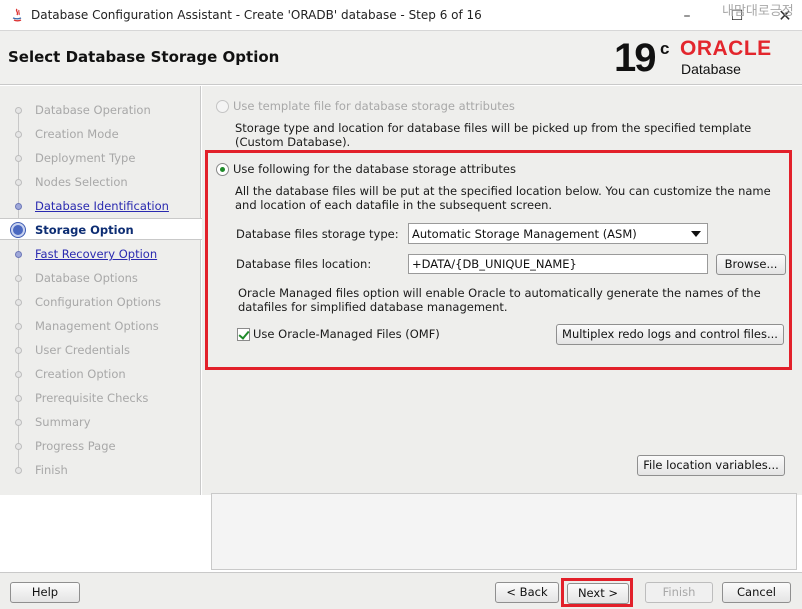 This screenshot has width=802, height=609. I want to click on footer-button-bar: Help < Back Next > Finish Cancel, so click(401, 590).